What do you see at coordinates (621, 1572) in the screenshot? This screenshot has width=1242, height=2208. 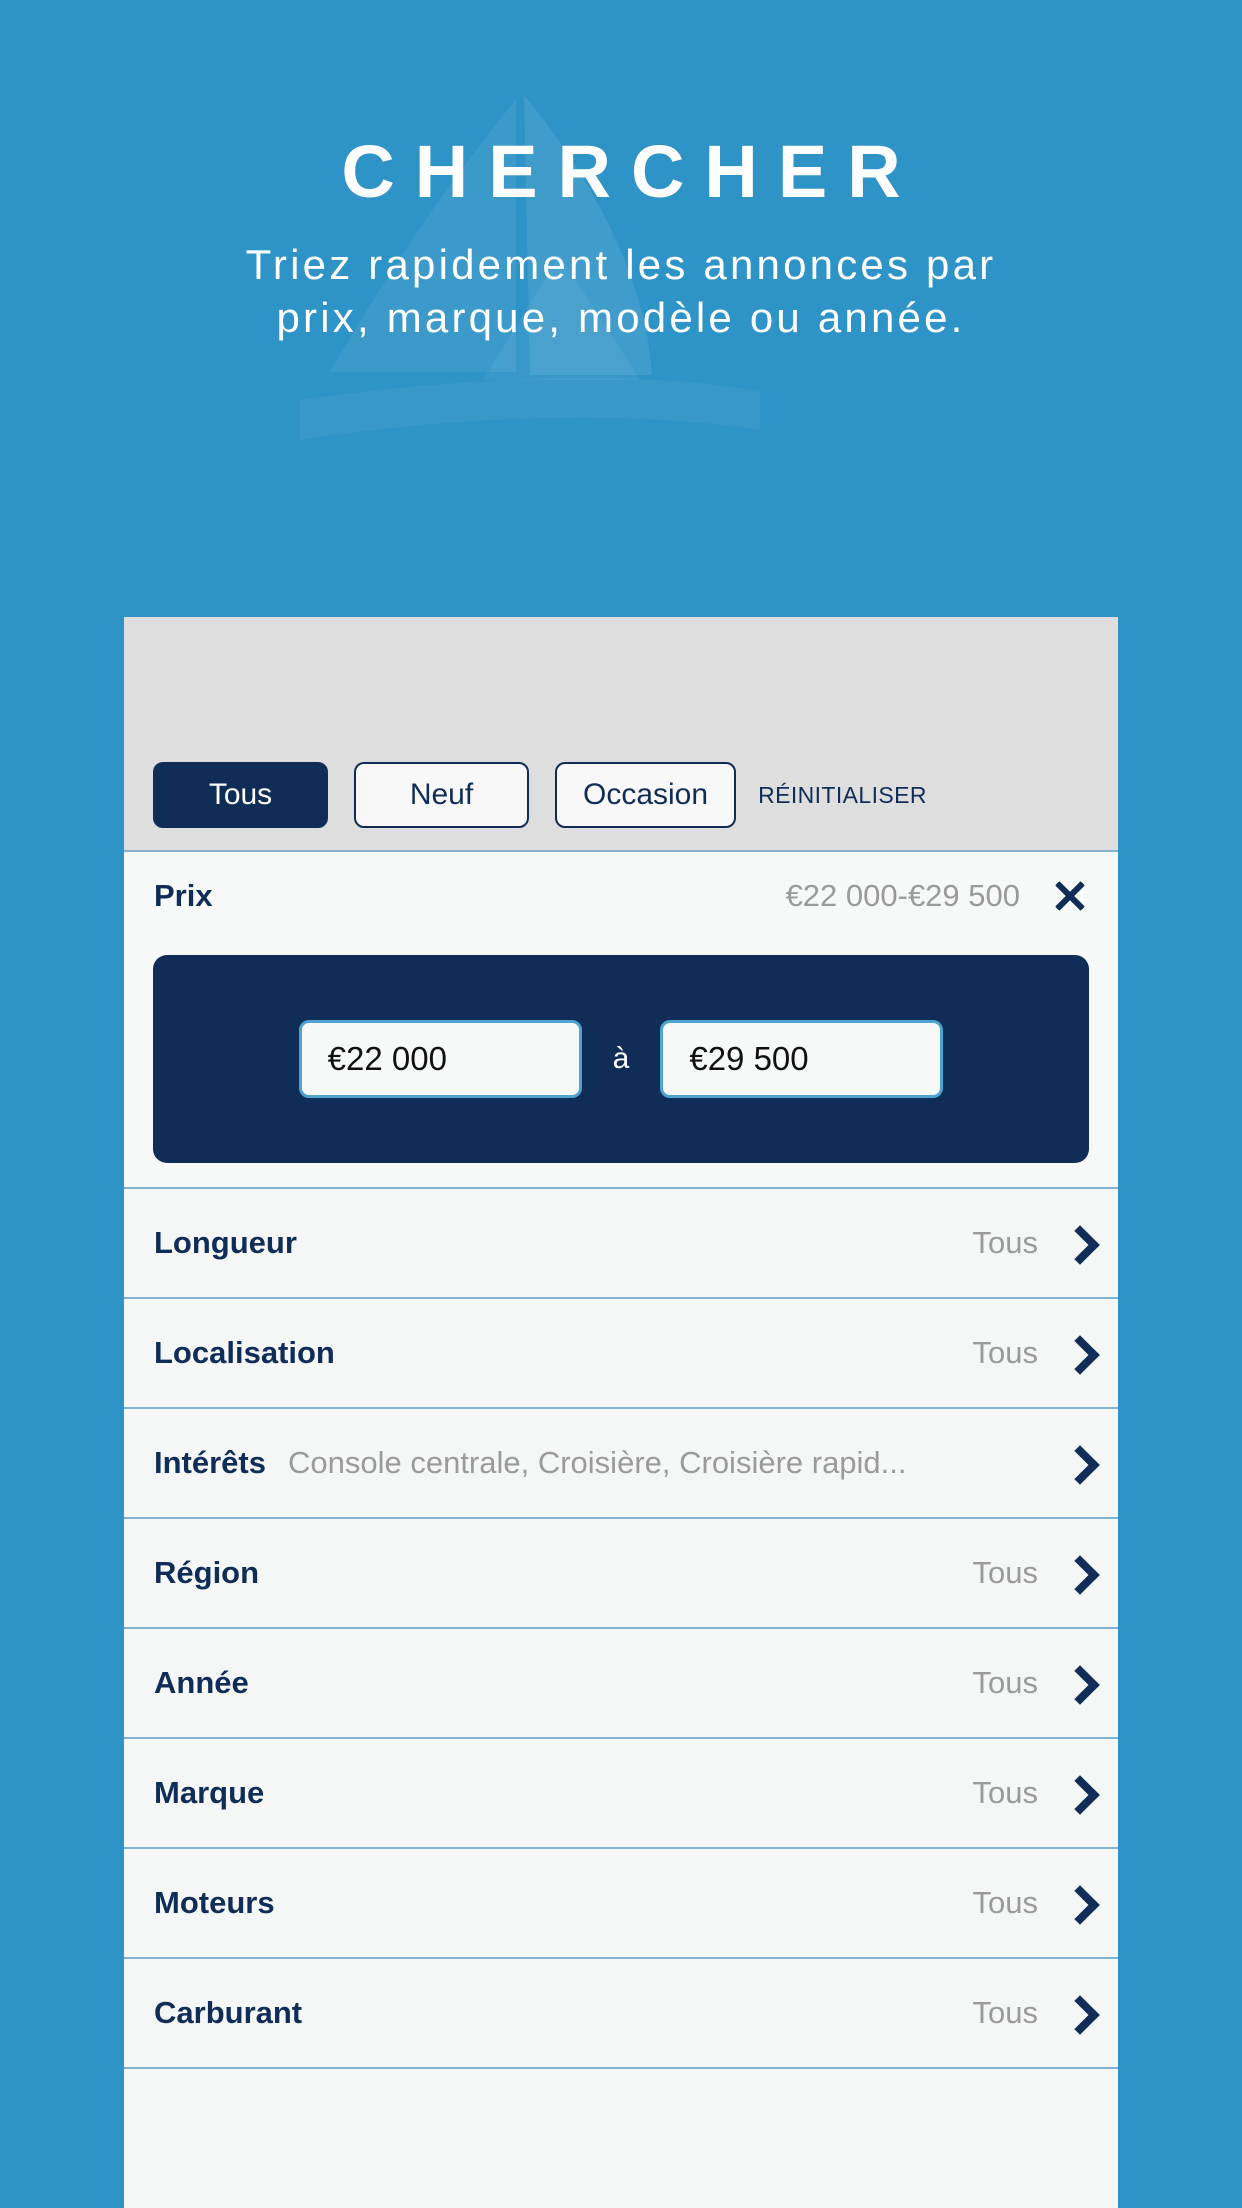 I see `filter-row-region: Région Tous` at bounding box center [621, 1572].